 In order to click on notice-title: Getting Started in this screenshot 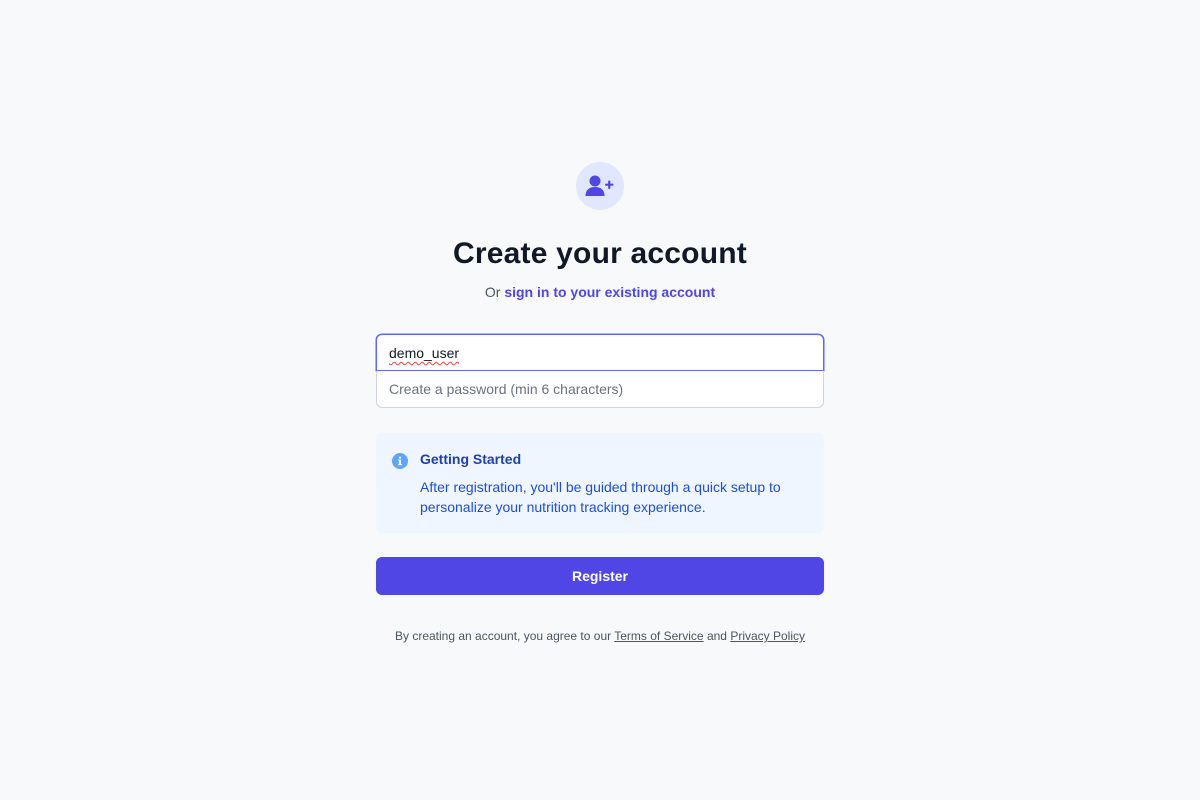, I will do `click(471, 459)`.